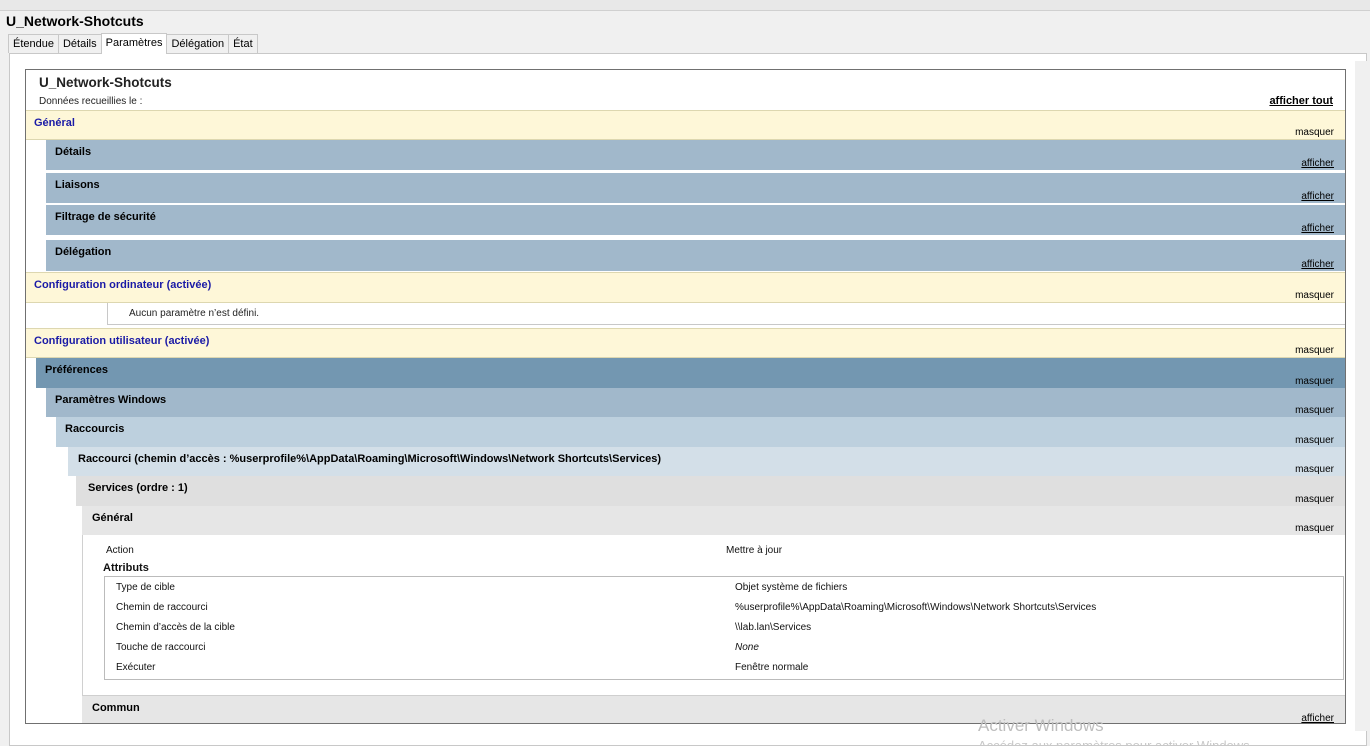 Image resolution: width=1370 pixels, height=746 pixels. Describe the element at coordinates (116, 708) in the screenshot. I see `section-common-label: Commun` at that location.